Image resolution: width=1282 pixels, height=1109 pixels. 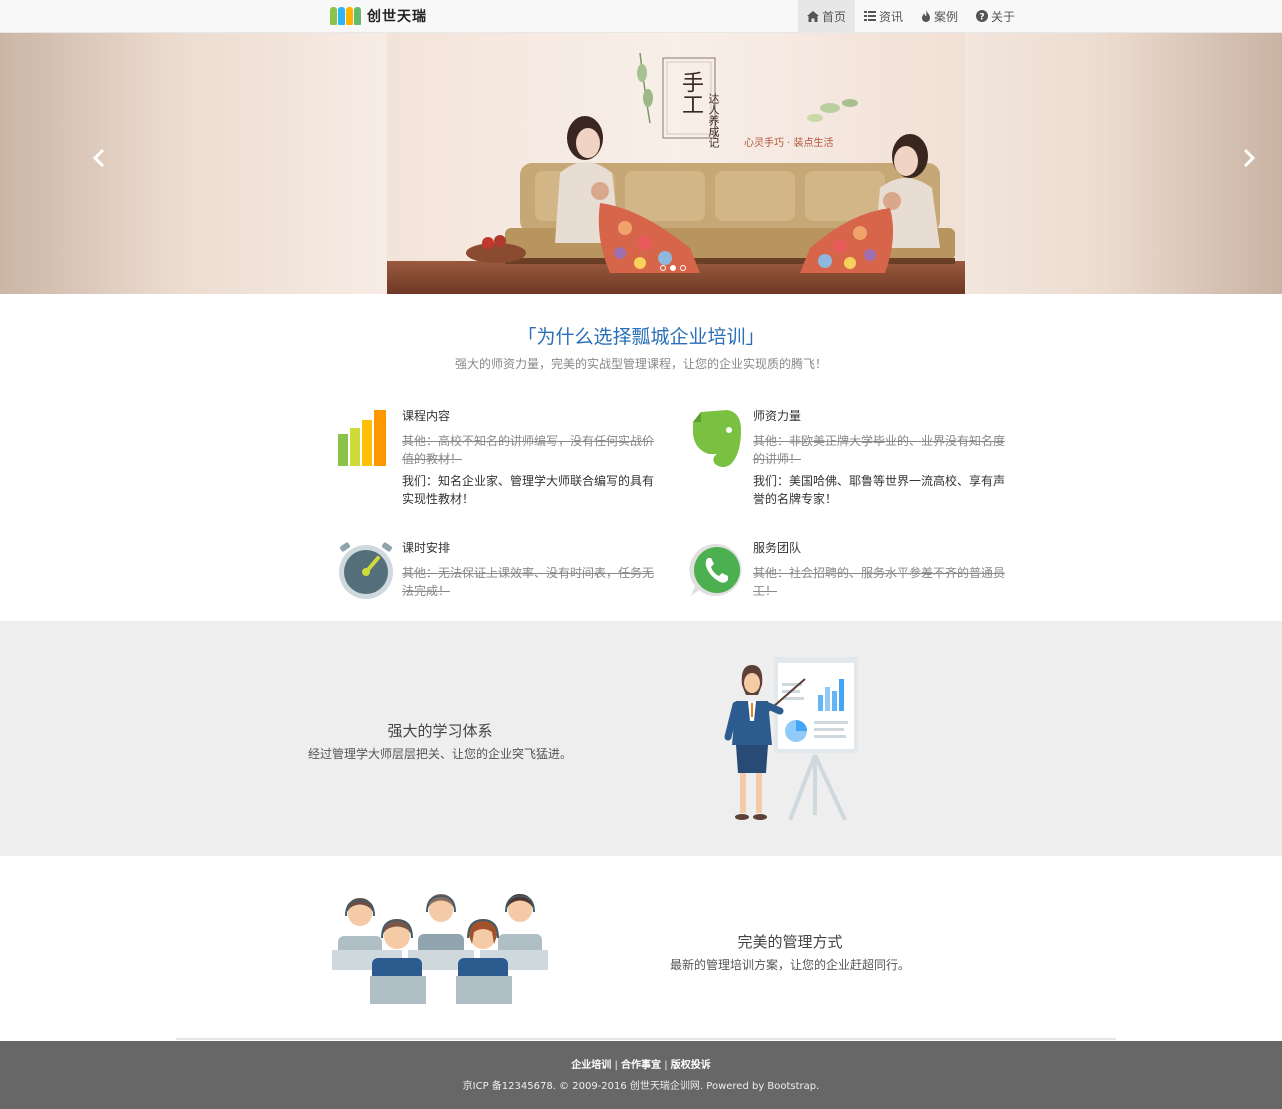 I want to click on section-title: 「为什么选择瓢城企业培训」, so click(x=641, y=337).